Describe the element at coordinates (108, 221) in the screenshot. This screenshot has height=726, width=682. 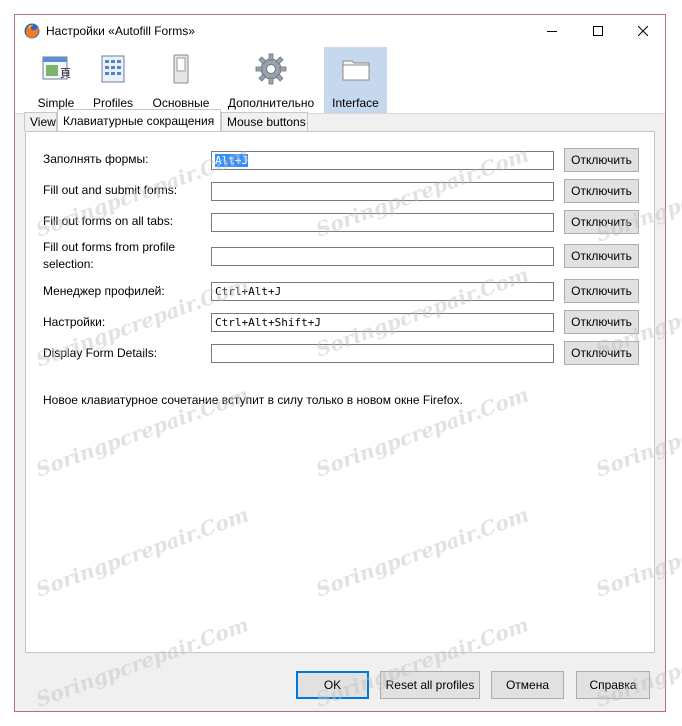
I see `shortcut-label: Fill out forms on all tabs:` at that location.